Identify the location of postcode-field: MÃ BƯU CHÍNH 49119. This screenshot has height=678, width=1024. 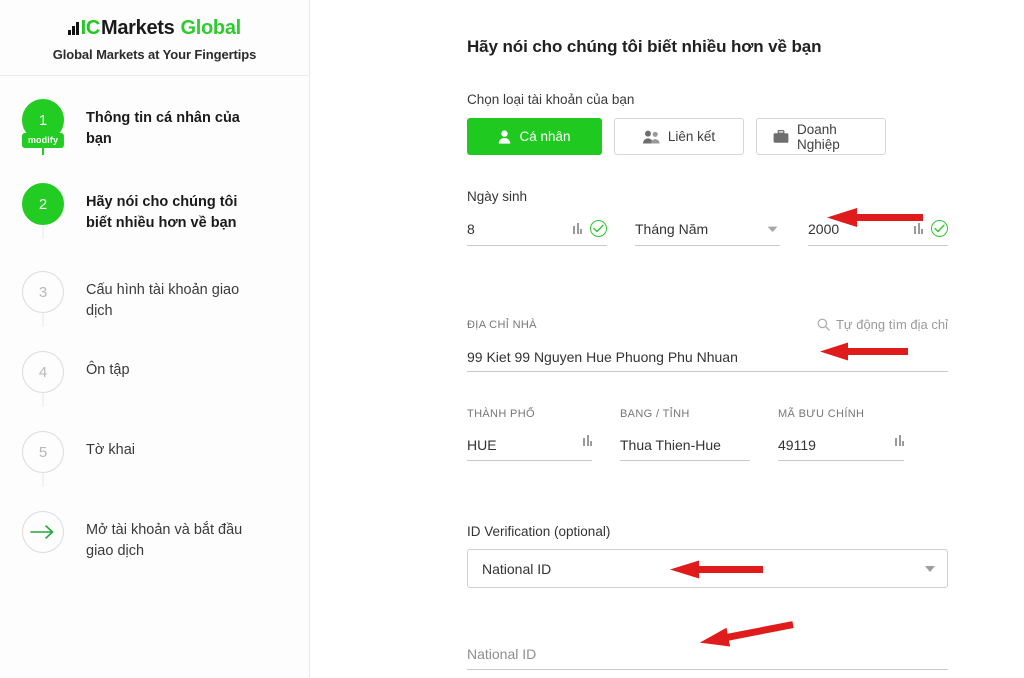
(841, 435).